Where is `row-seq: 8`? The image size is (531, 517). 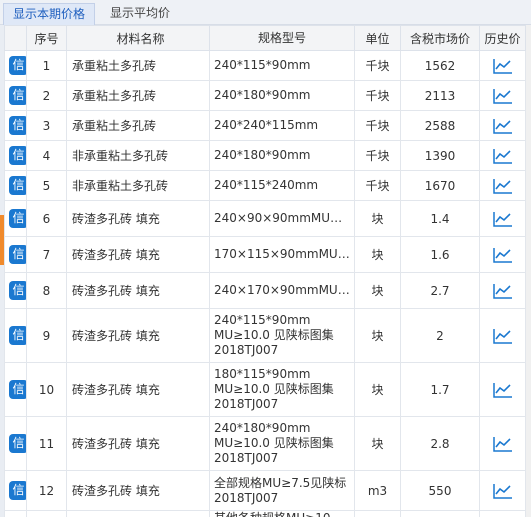
row-seq: 8 is located at coordinates (46, 290).